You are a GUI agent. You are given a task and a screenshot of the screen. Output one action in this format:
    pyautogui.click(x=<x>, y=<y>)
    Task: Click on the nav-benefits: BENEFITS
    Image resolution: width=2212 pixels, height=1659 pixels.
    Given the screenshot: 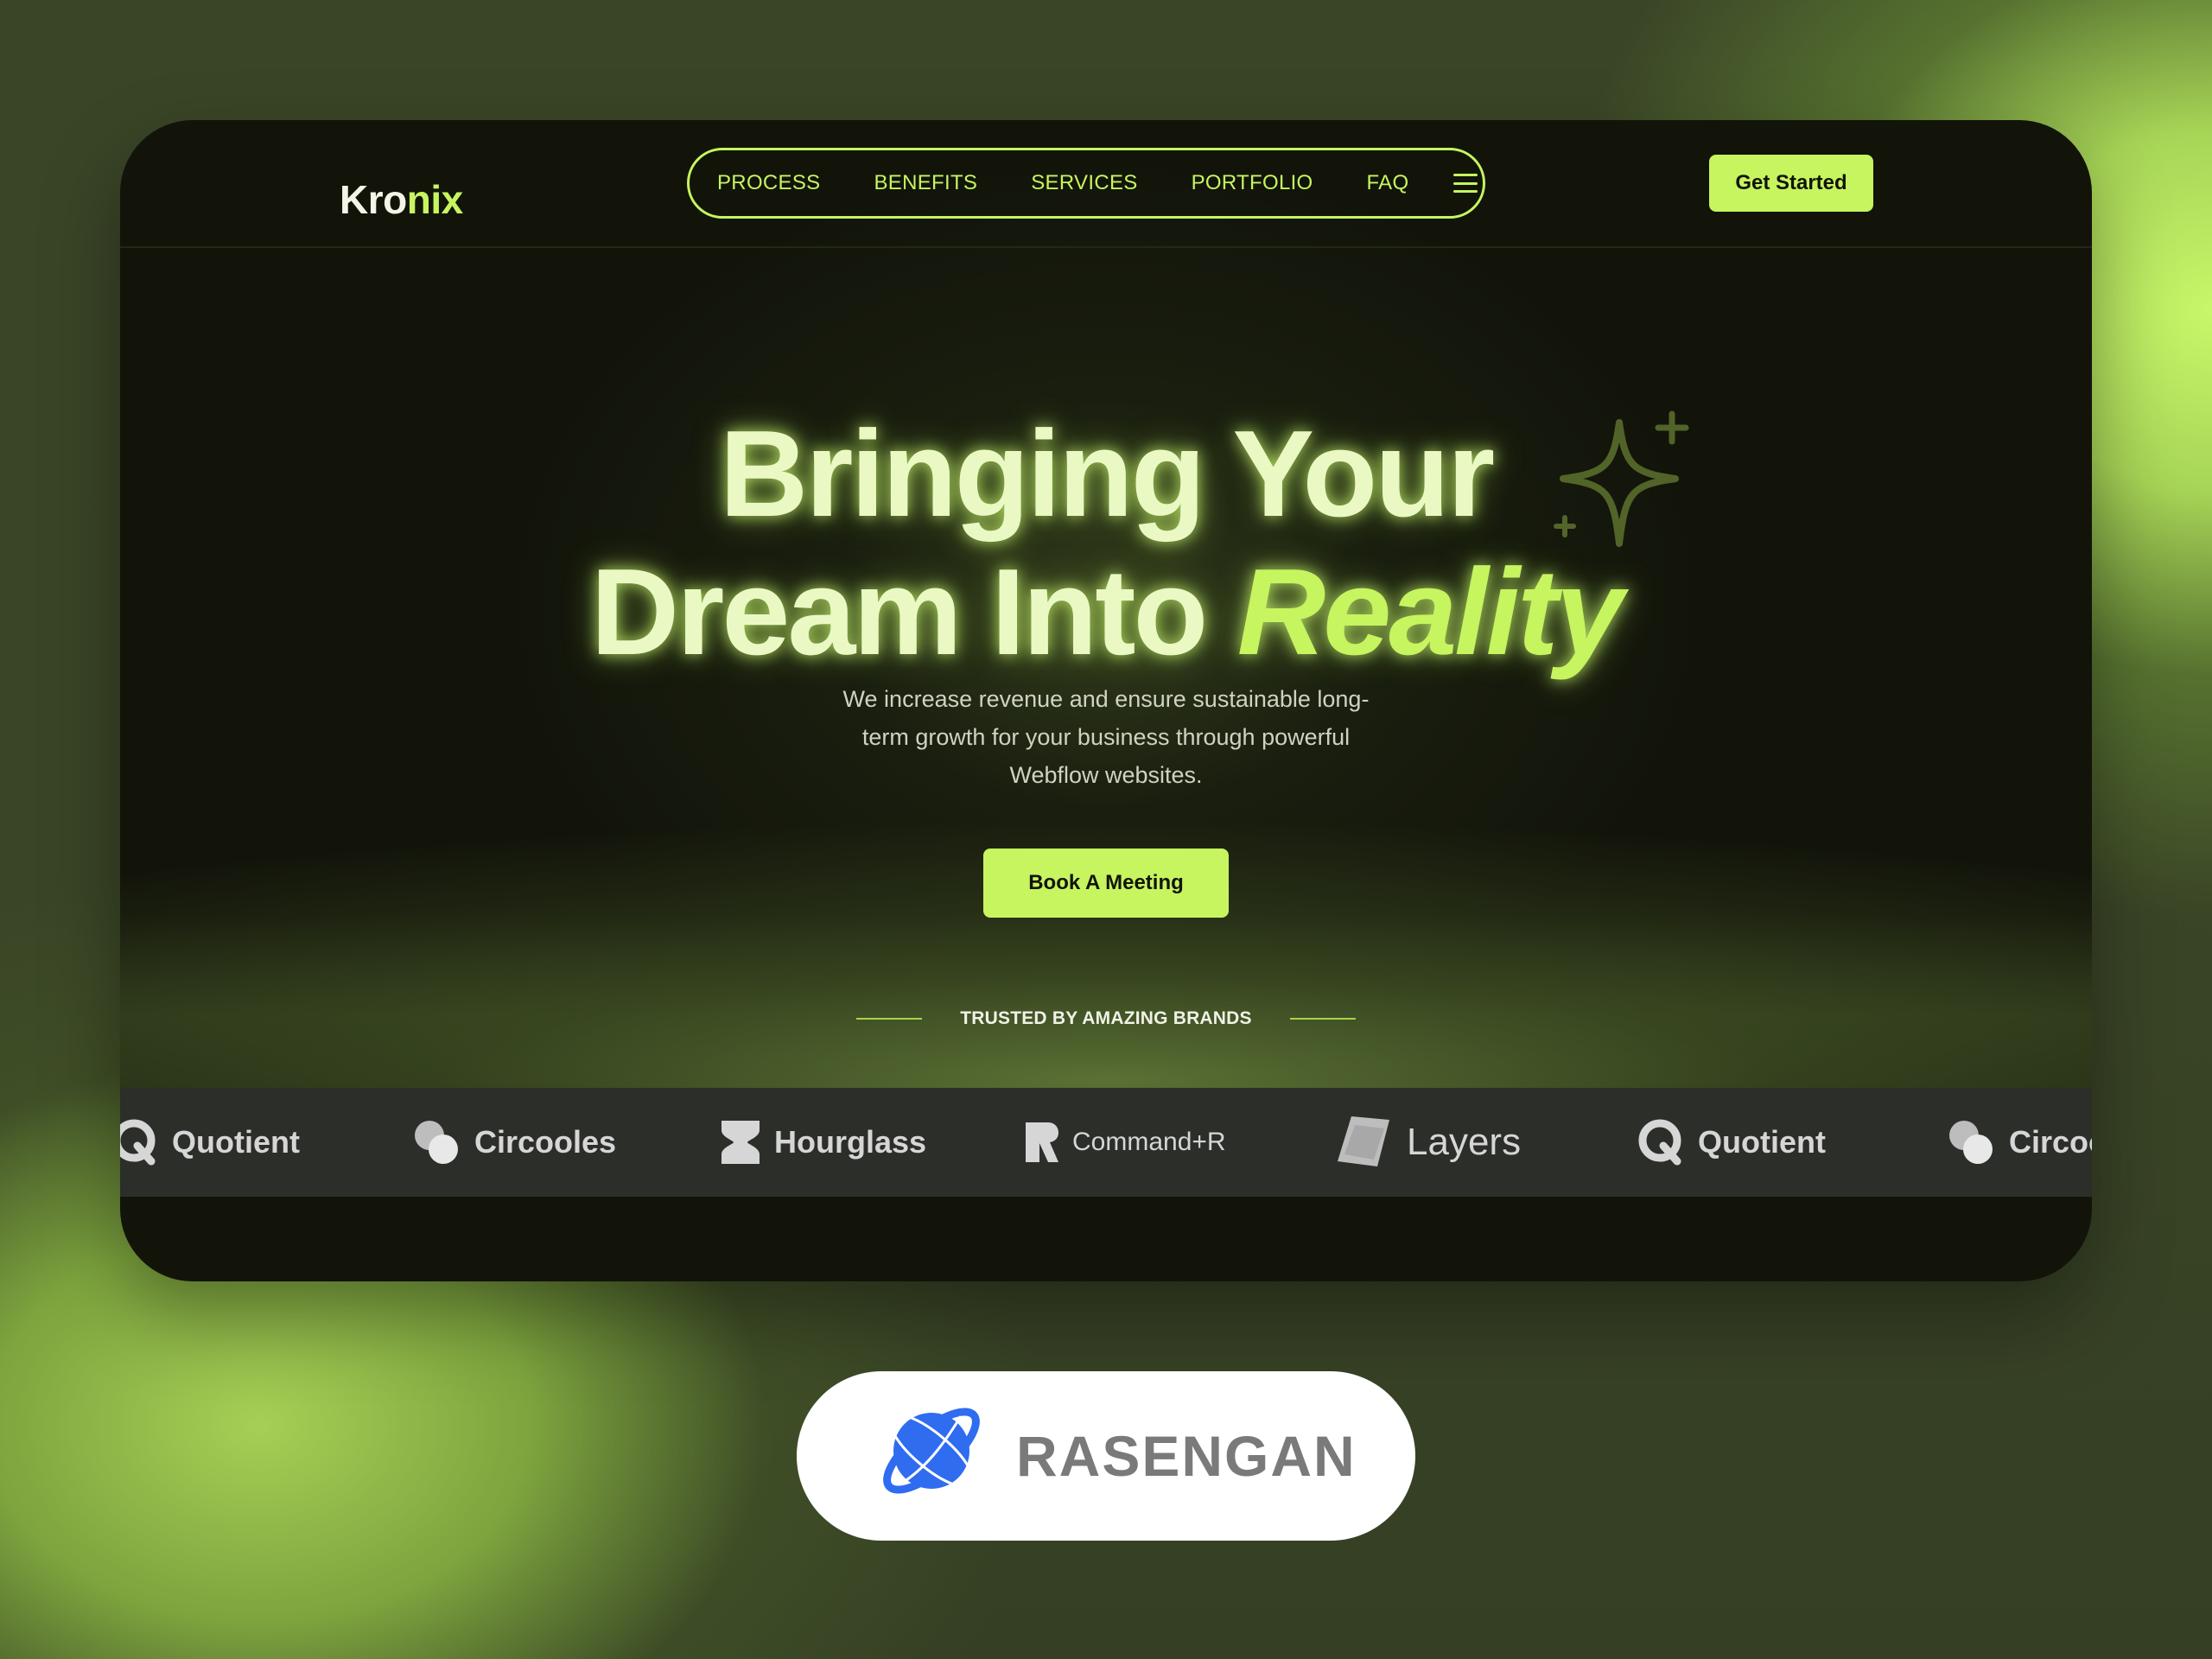 What is the action you would take?
    pyautogui.click(x=925, y=183)
    